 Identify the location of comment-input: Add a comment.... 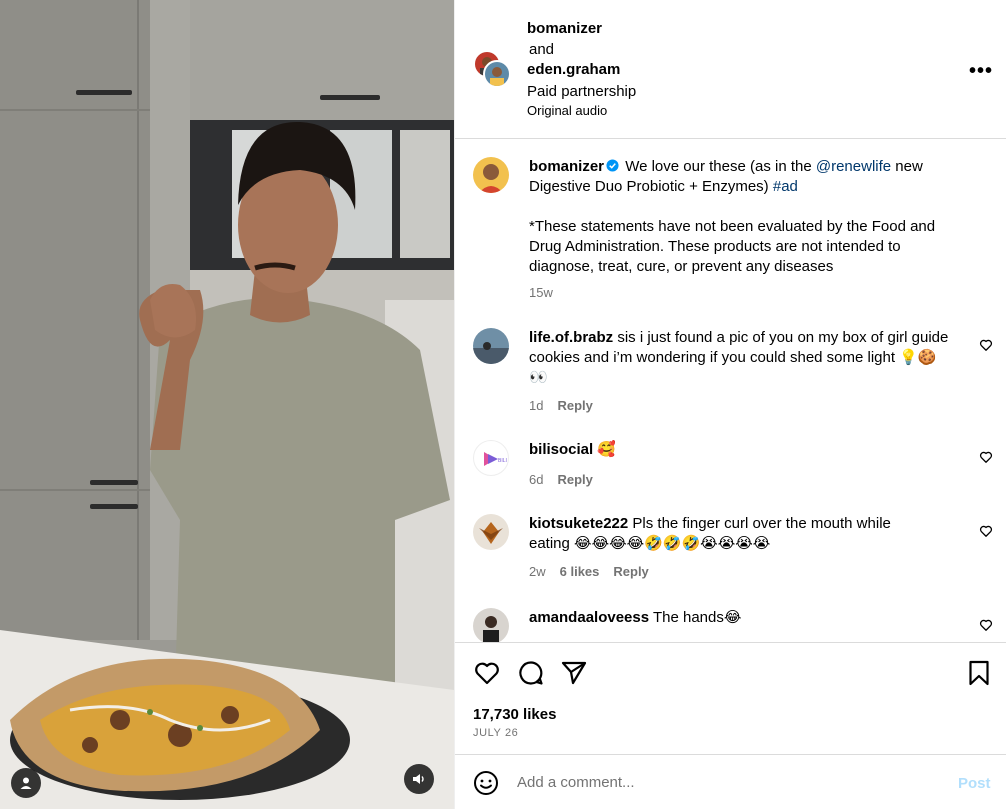
(576, 782).